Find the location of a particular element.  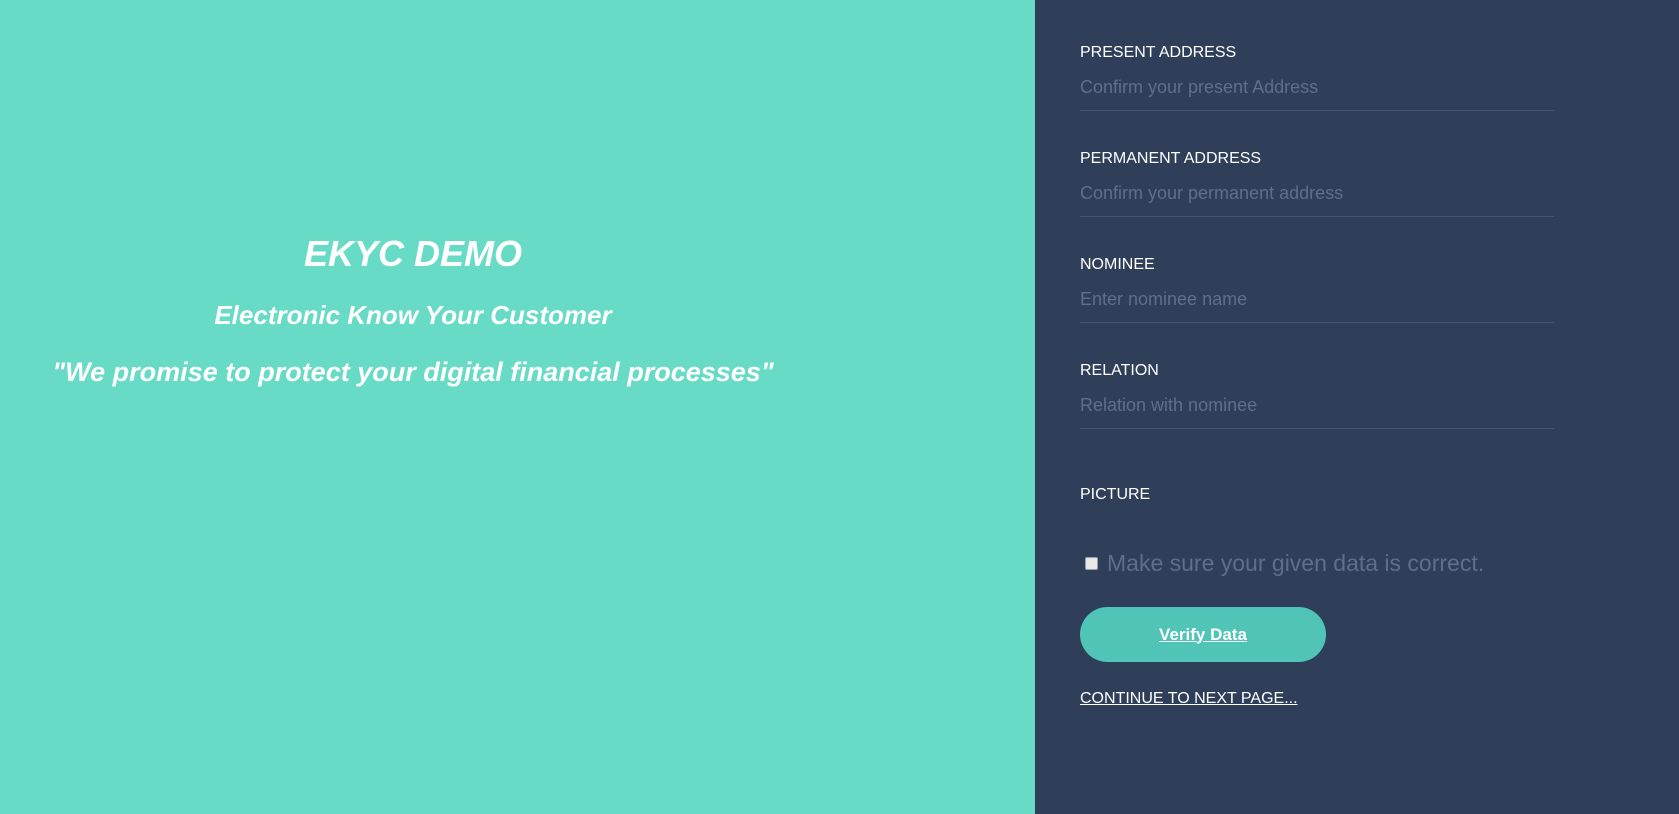

present-address-field: PRESENT ADDRESS is located at coordinates (1317, 77).